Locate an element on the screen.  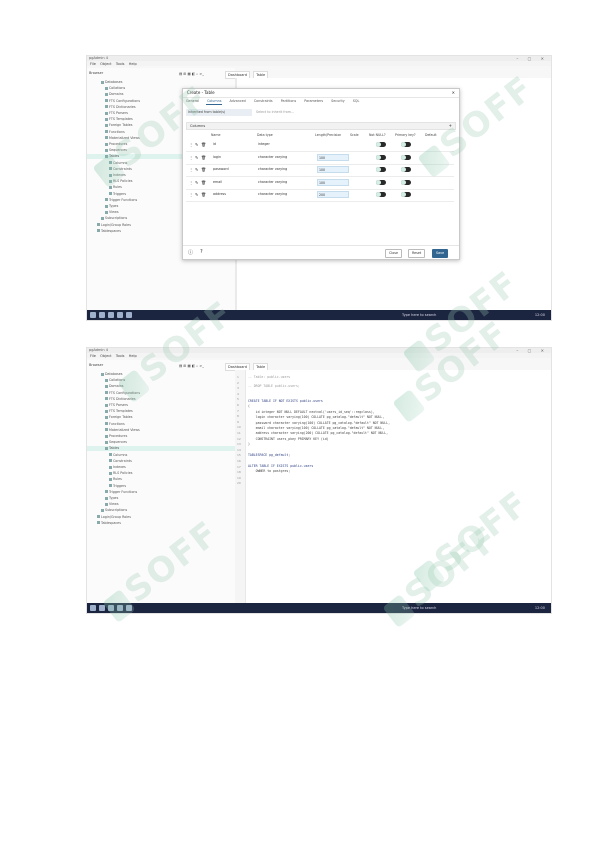
search-icon is located at coordinates (102, 315).